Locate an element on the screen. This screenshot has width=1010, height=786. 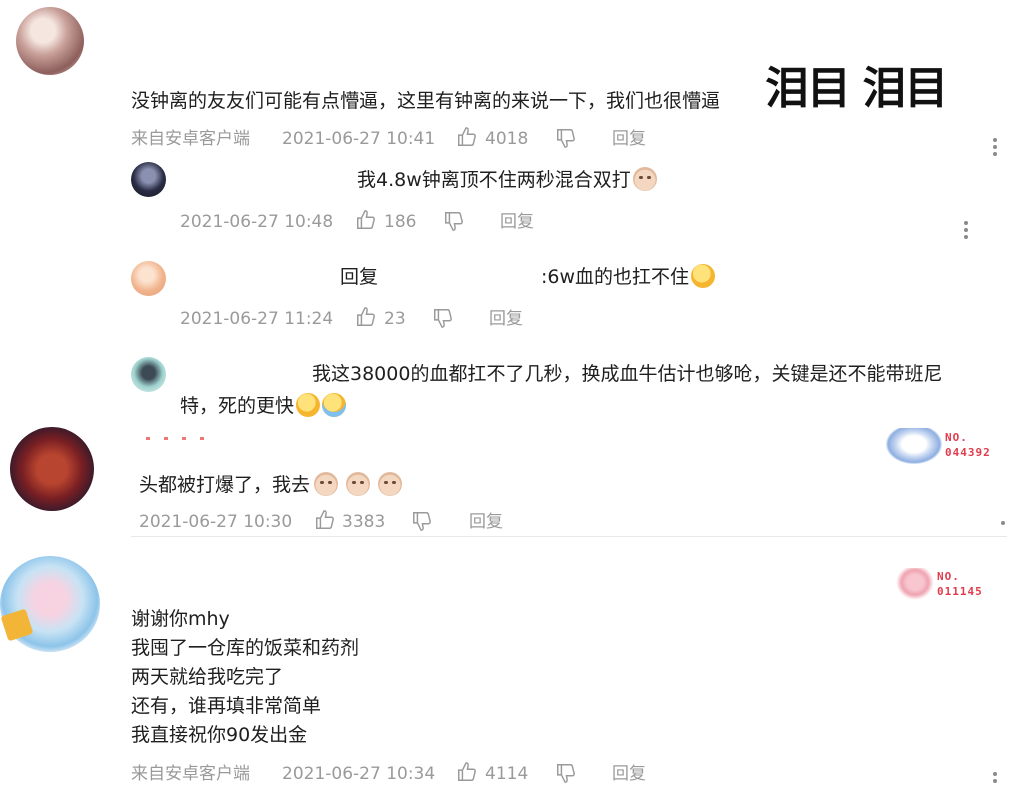
like-count: 4018 is located at coordinates (507, 139).